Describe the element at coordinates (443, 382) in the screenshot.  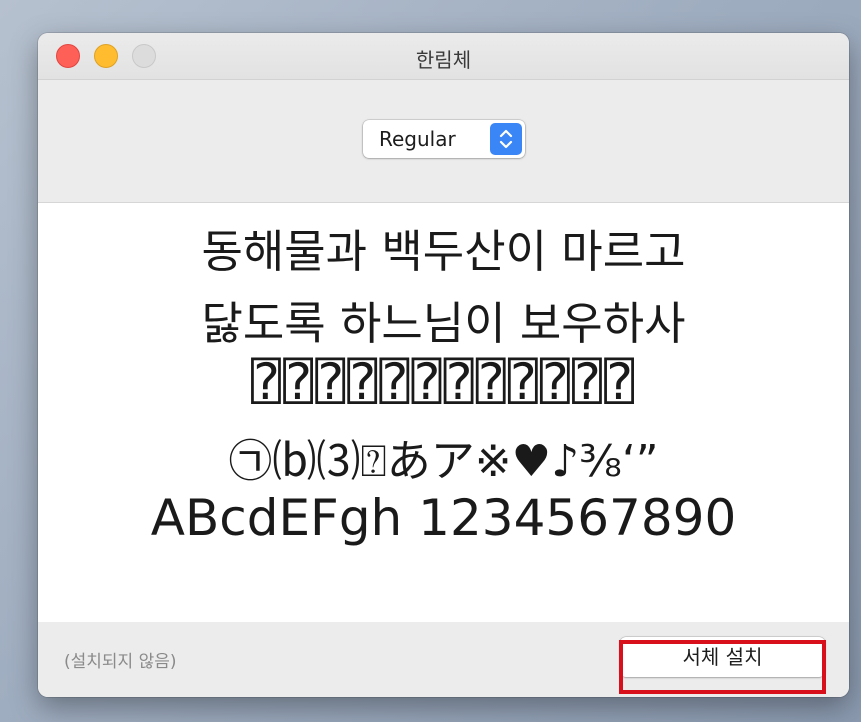
I see `preview-missing-glyphs-line: ⍰⍰⍰⍰⍰⍰⍰⍰⍰⍰⍰⍰` at that location.